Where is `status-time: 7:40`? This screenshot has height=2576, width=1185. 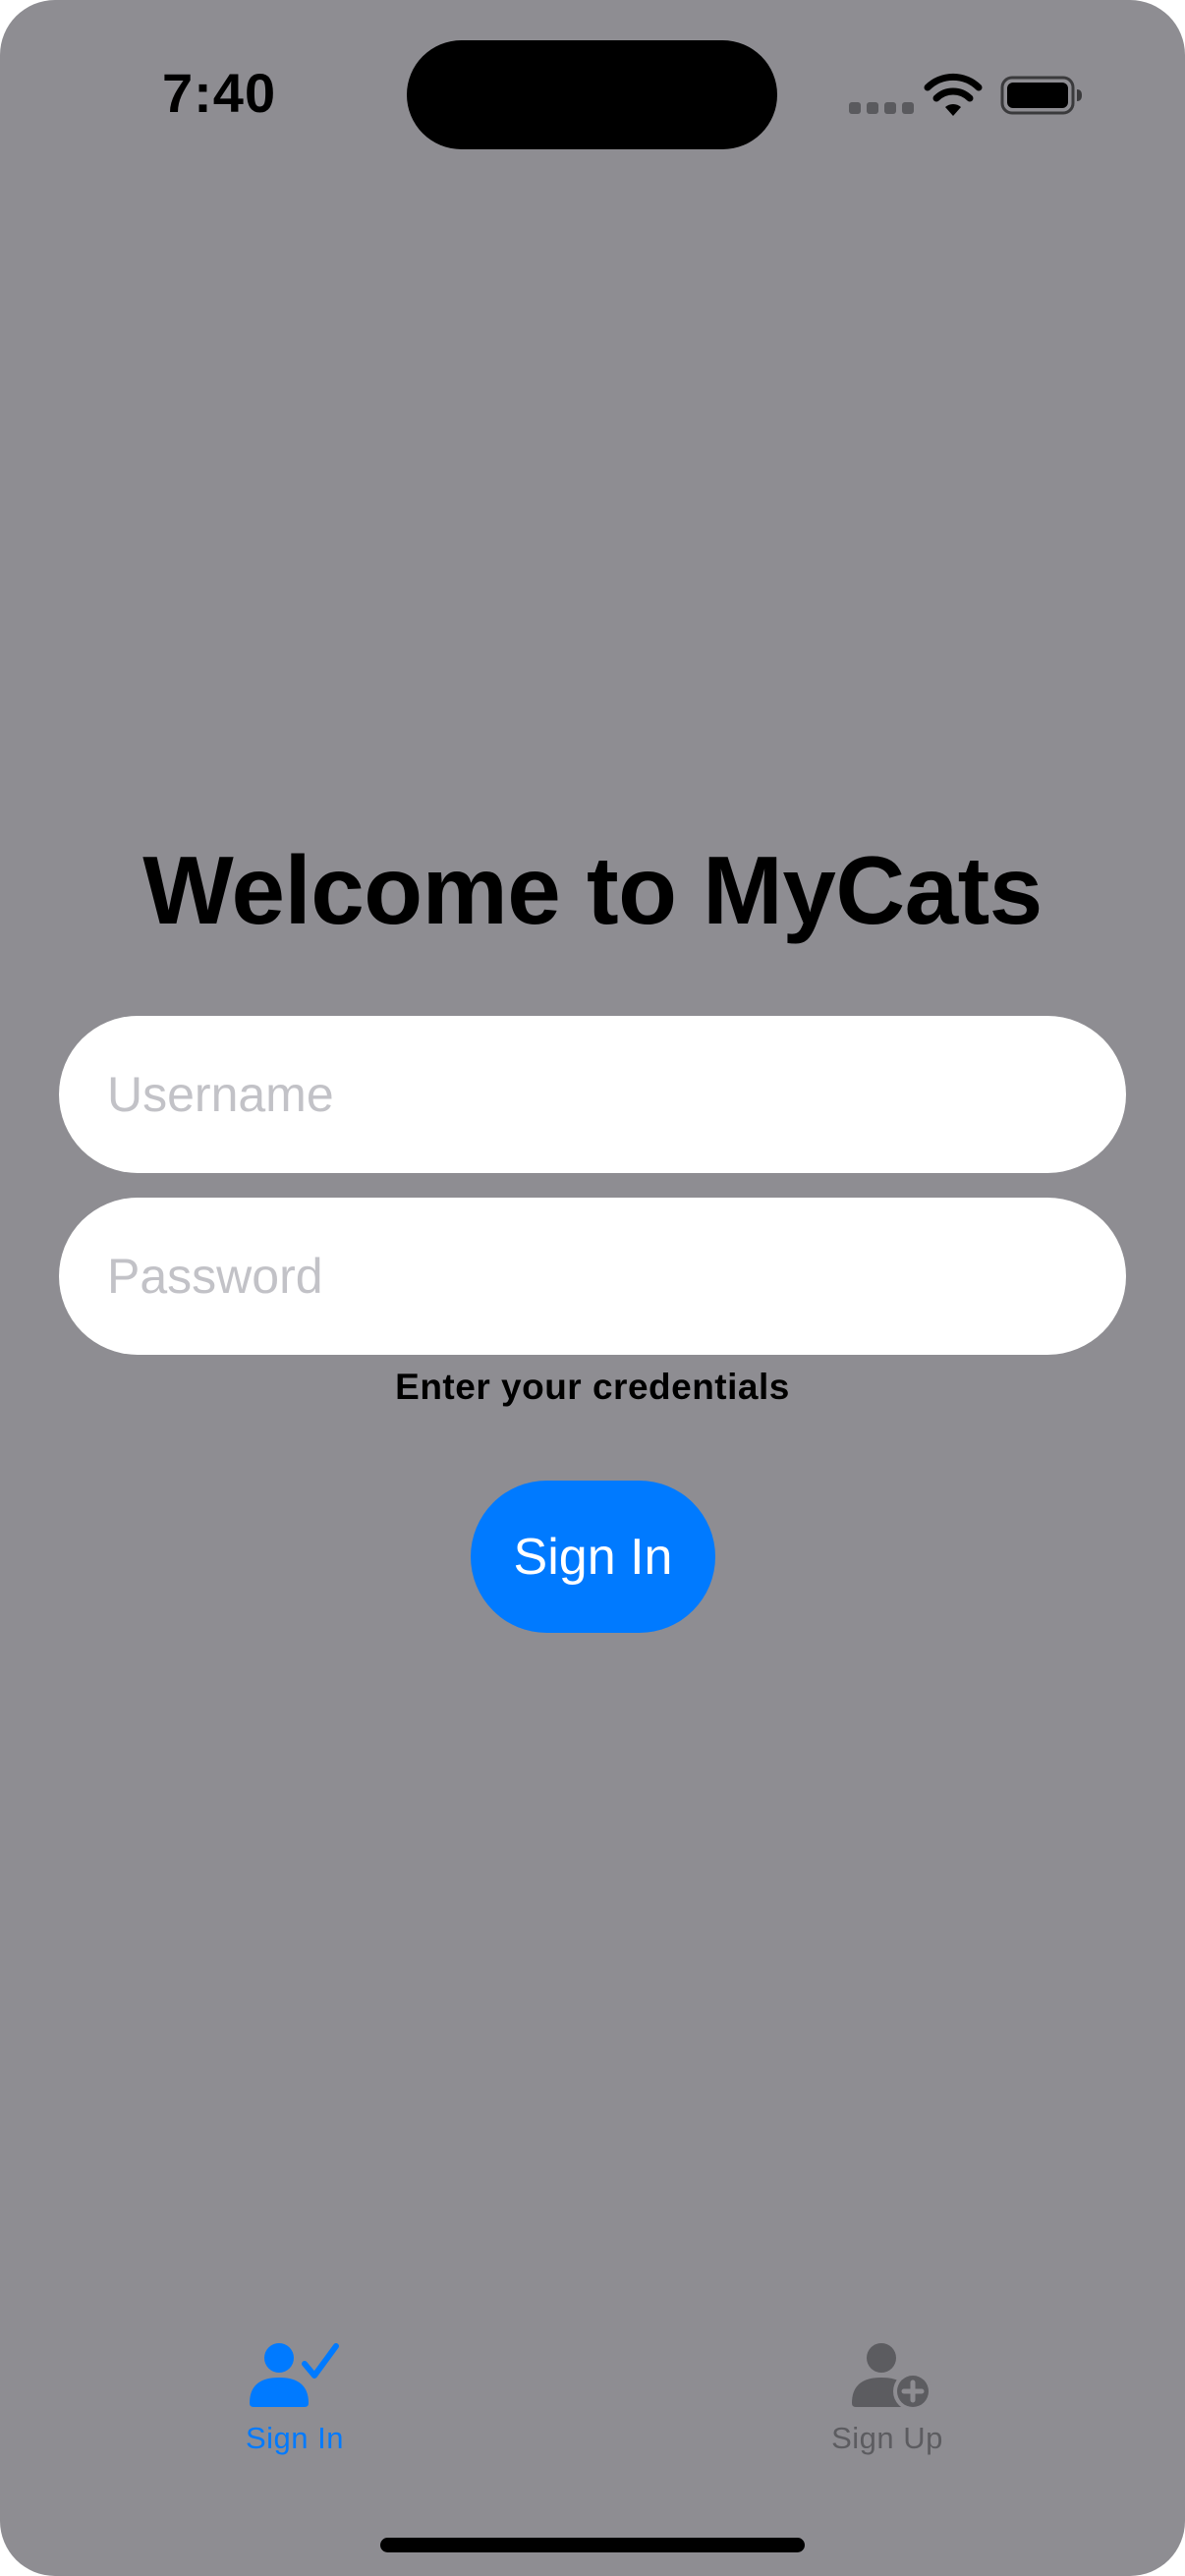 status-time: 7:40 is located at coordinates (220, 93).